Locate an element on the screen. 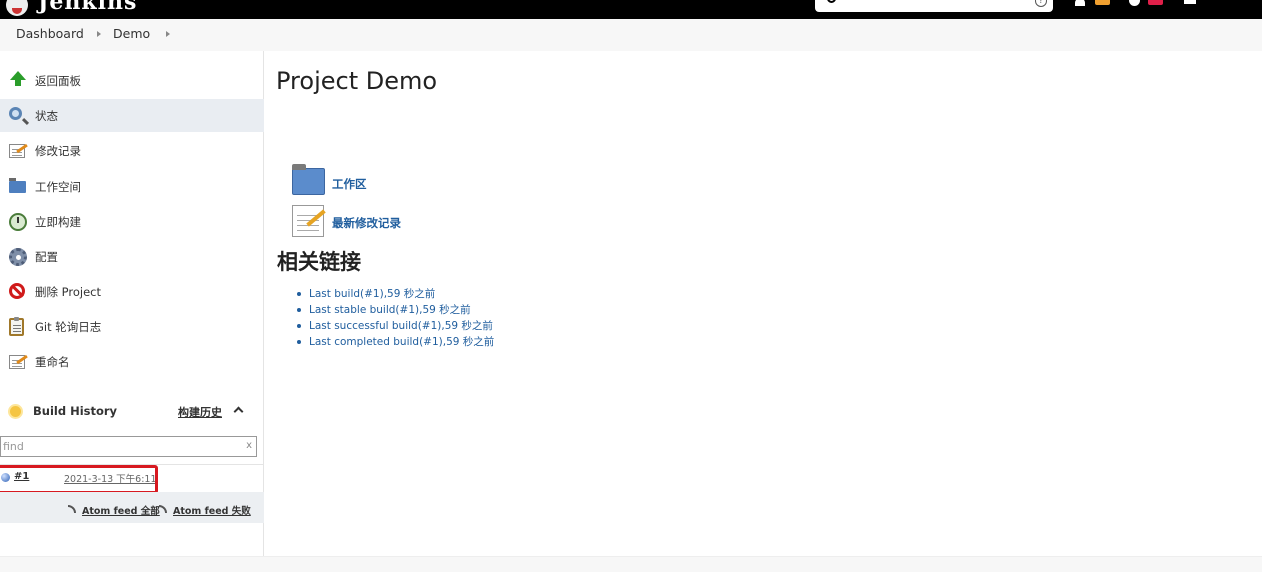 This screenshot has height=572, width=1262. sidebar-item-label: 状态 is located at coordinates (46, 116).